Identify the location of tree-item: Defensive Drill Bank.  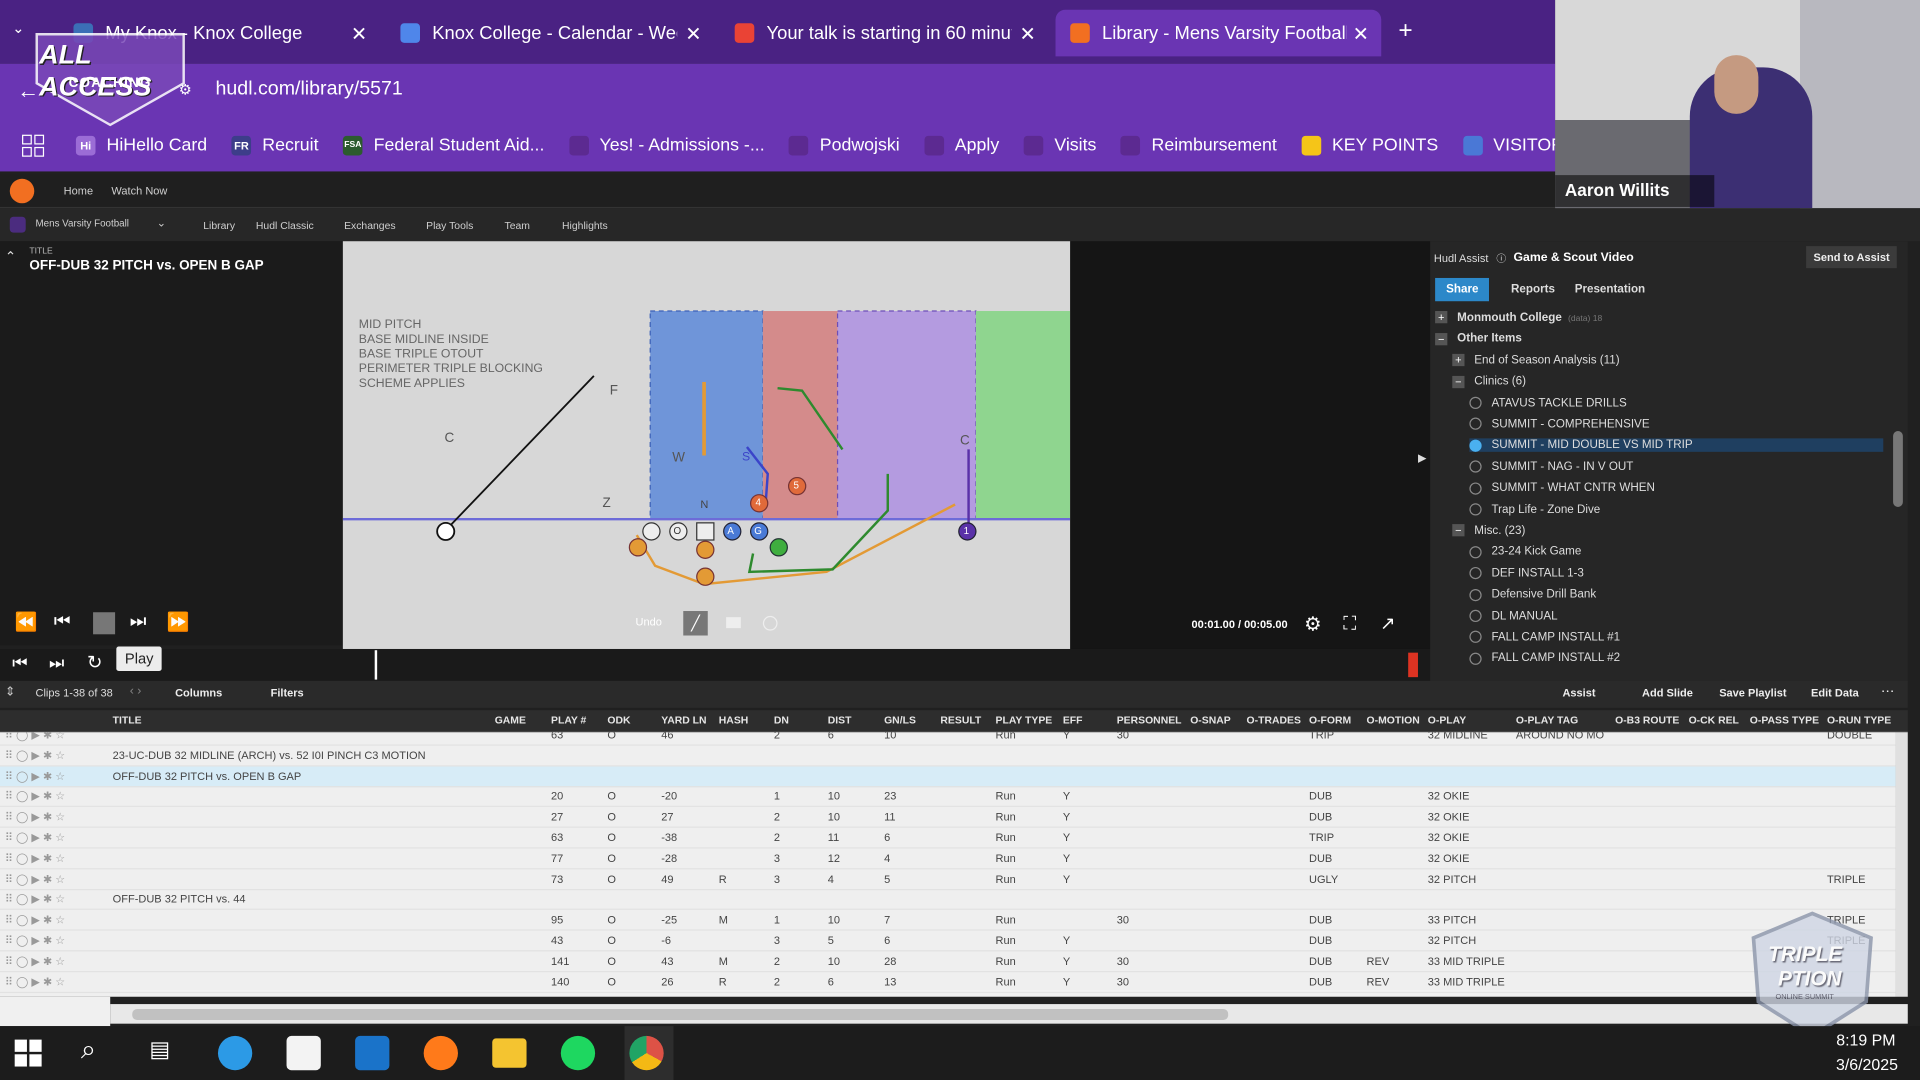
(1532, 594).